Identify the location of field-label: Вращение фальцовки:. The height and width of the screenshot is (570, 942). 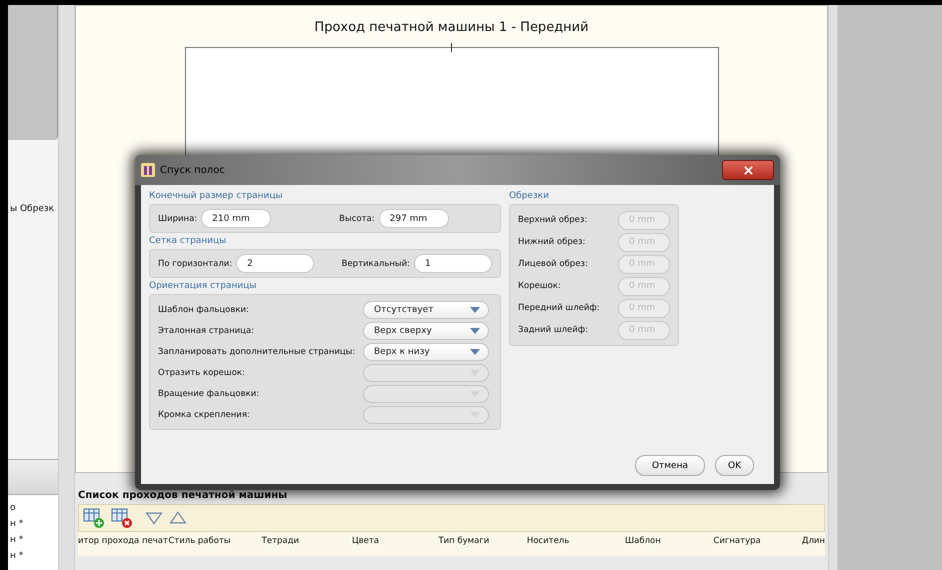
(209, 393).